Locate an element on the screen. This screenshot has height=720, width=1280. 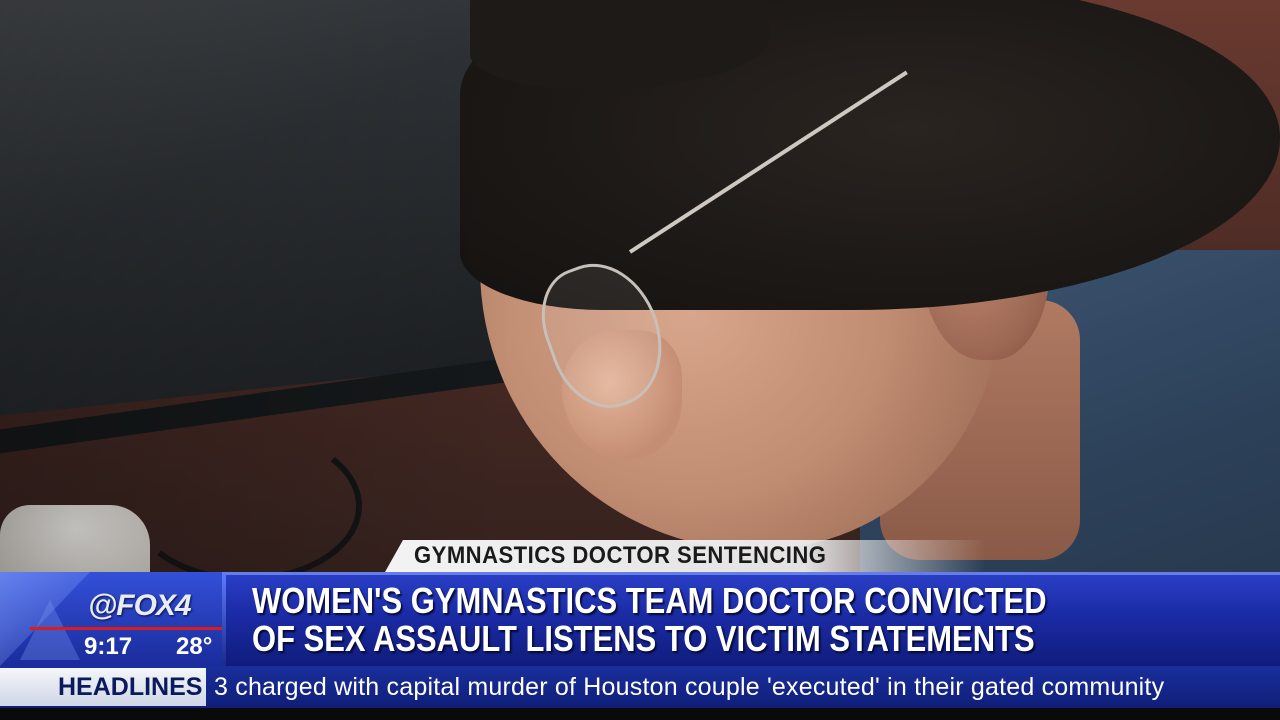
station-logo: @FOX4 is located at coordinates (140, 605).